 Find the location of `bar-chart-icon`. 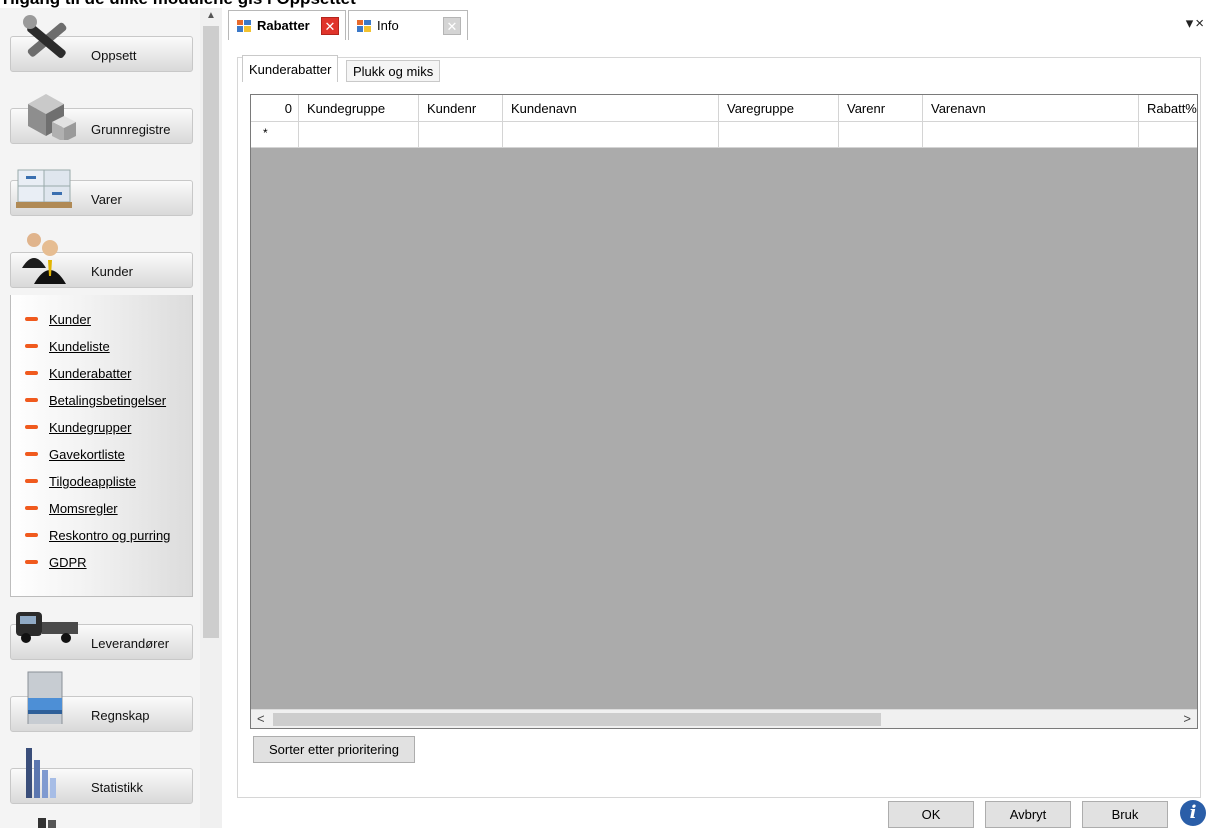

bar-chart-icon is located at coordinates (41, 773).